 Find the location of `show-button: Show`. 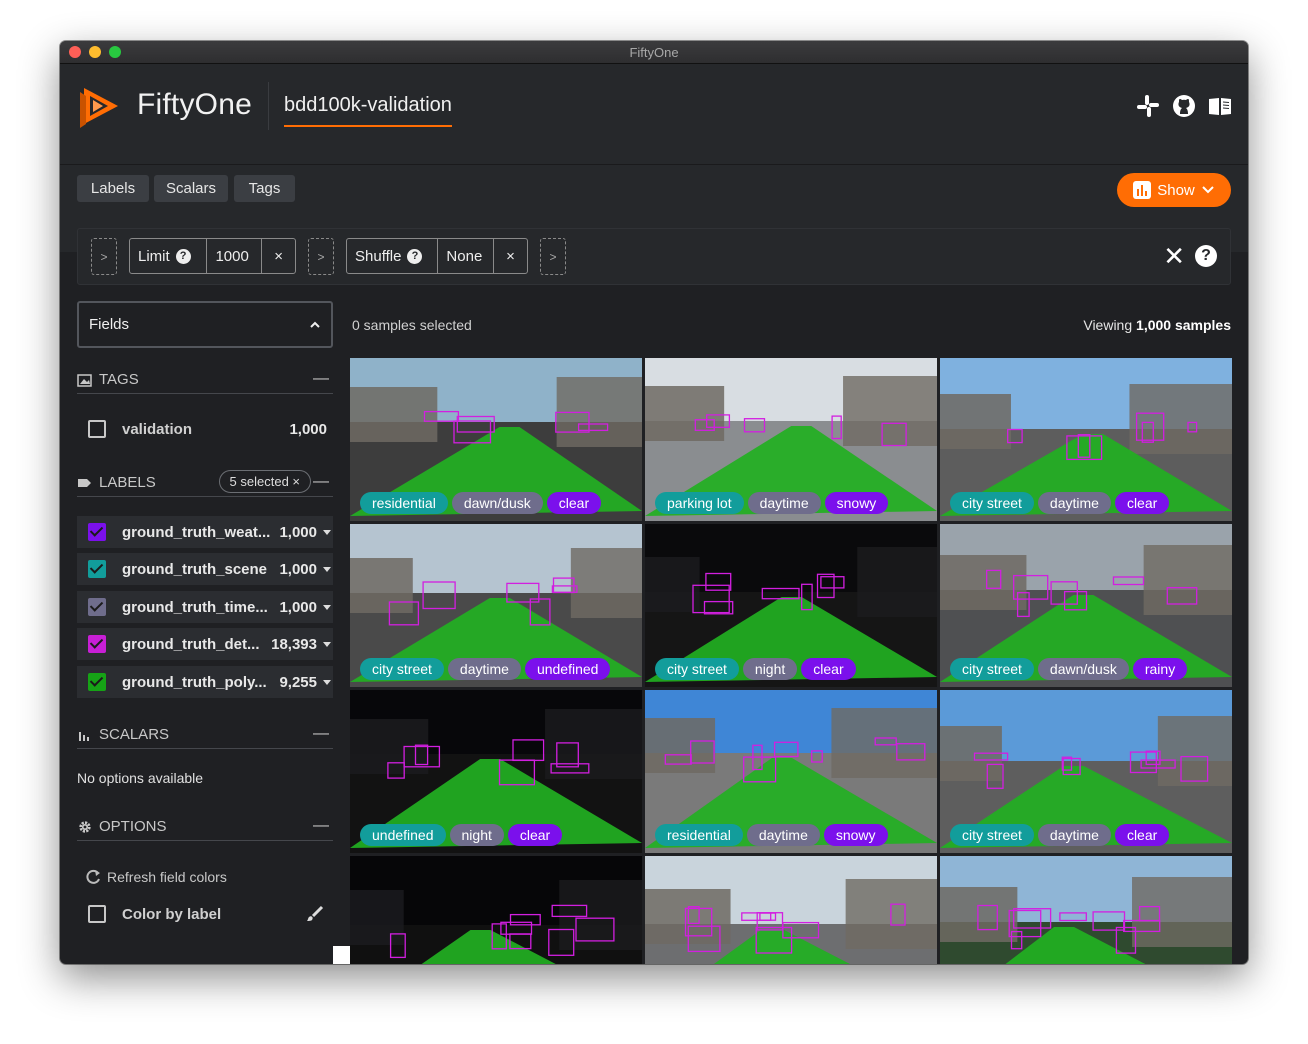

show-button: Show is located at coordinates (1174, 190).